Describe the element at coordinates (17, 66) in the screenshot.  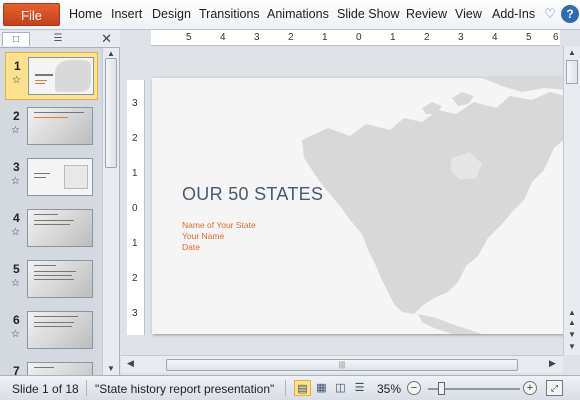
I see `slide-number: 1` at that location.